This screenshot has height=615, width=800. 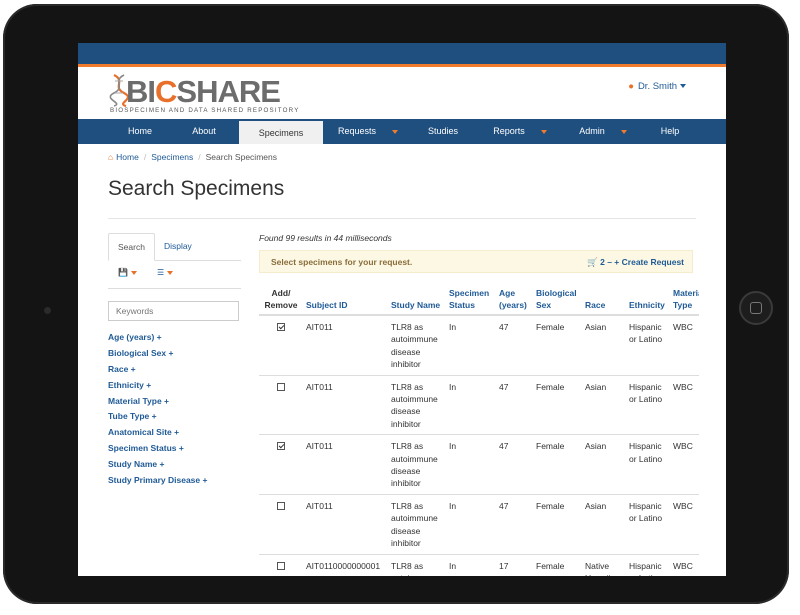 I want to click on cart-icon: 🛒, so click(x=592, y=262).